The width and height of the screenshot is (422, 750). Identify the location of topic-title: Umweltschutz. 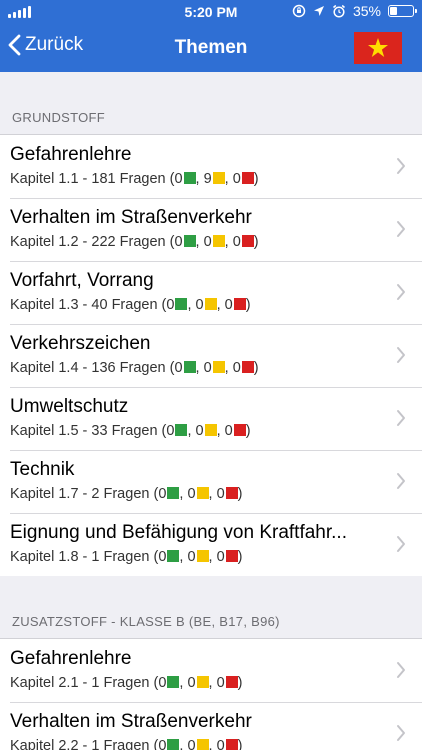
(69, 406).